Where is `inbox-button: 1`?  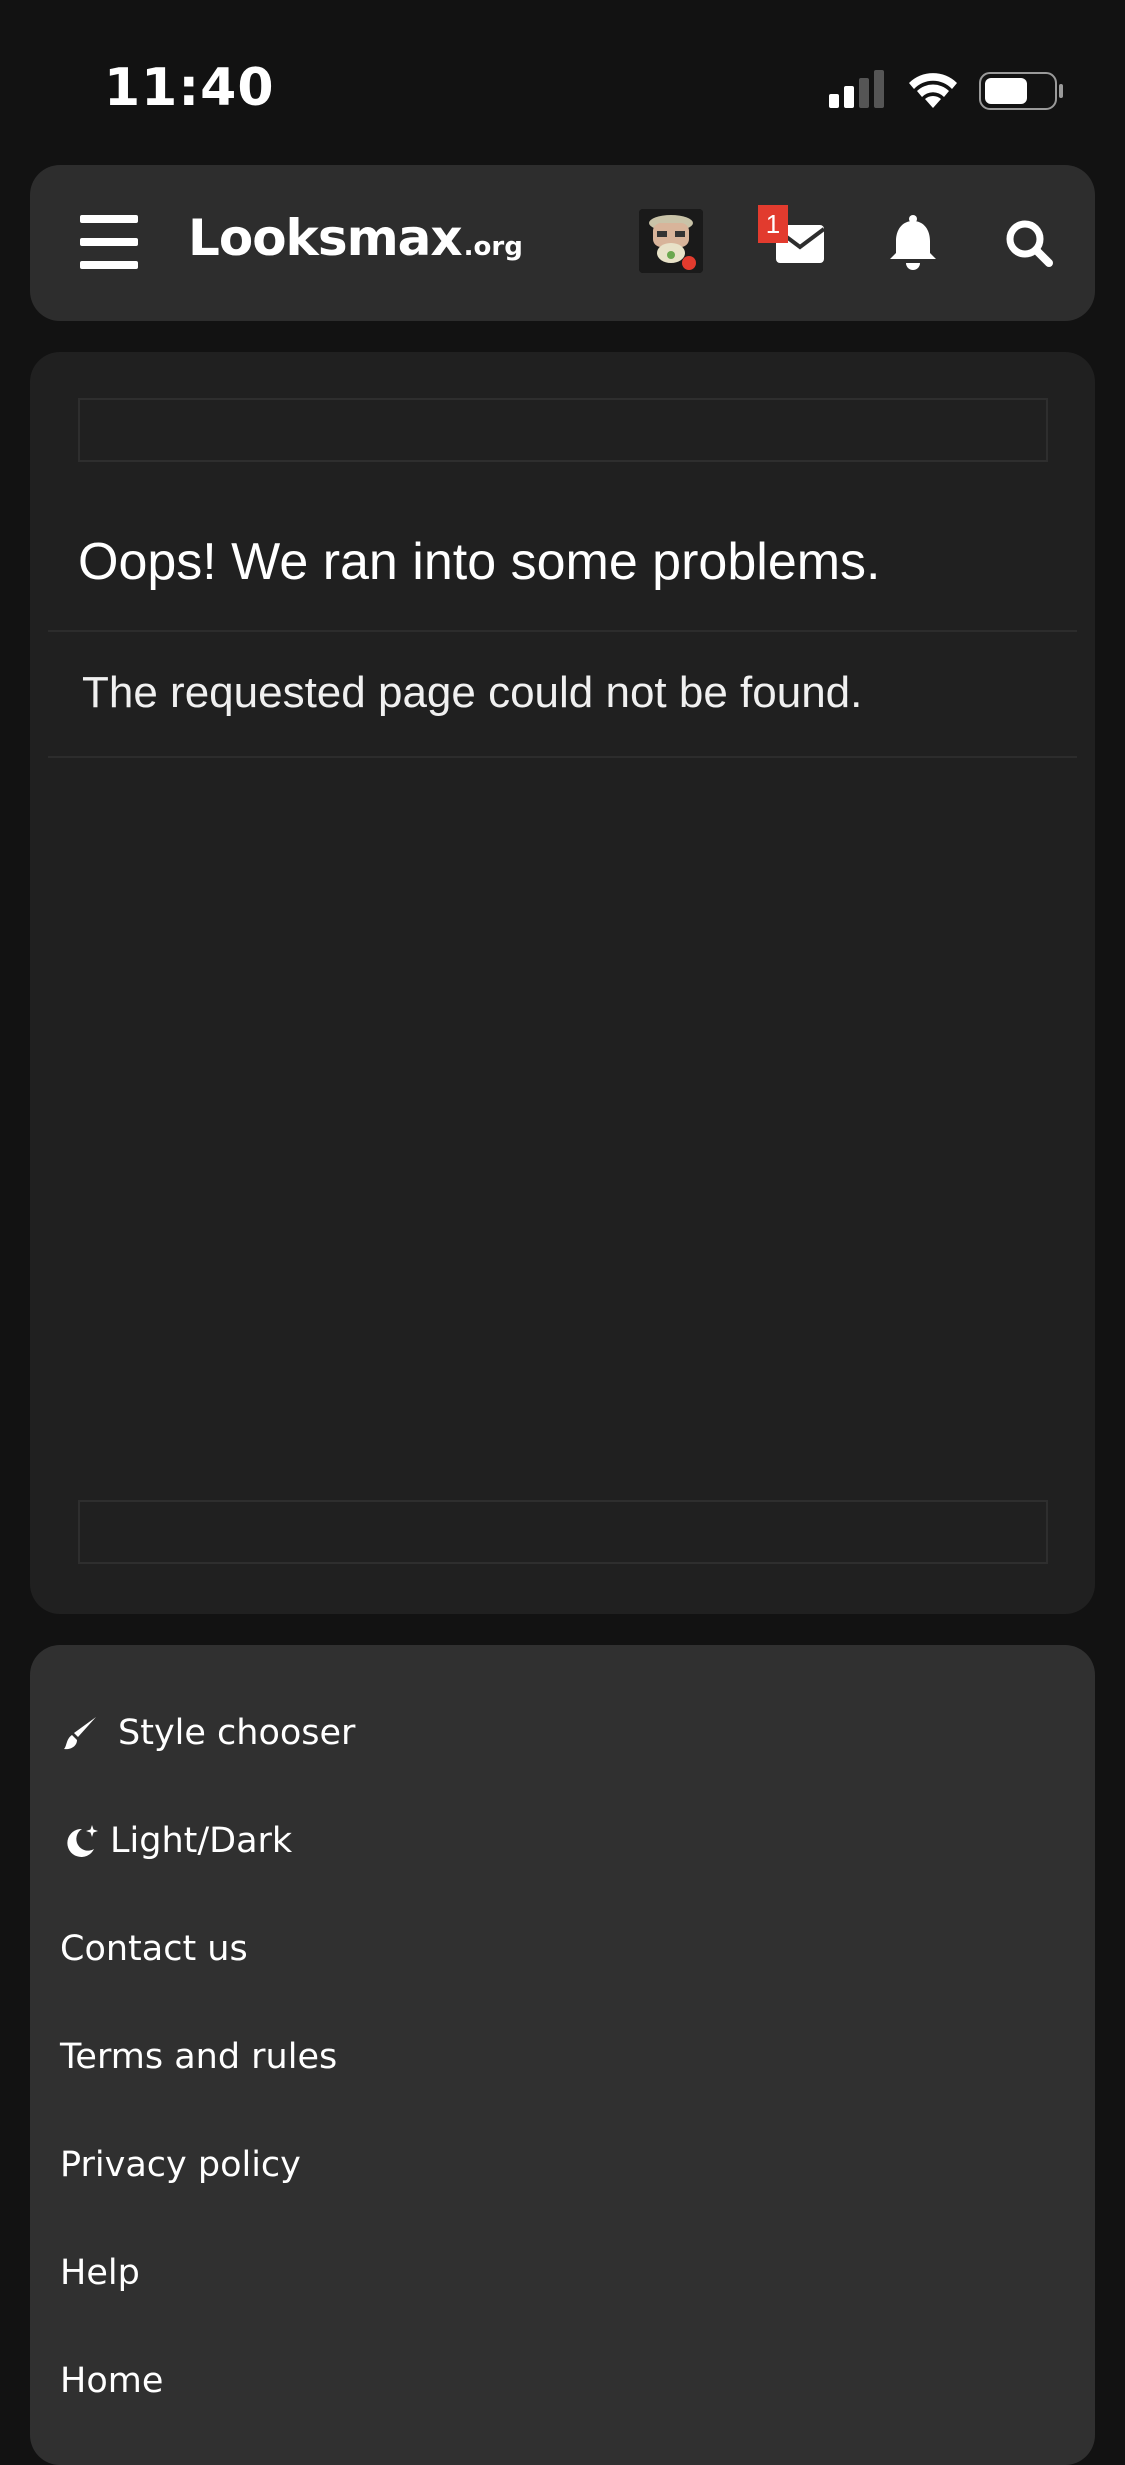
inbox-button: 1 is located at coordinates (798, 243).